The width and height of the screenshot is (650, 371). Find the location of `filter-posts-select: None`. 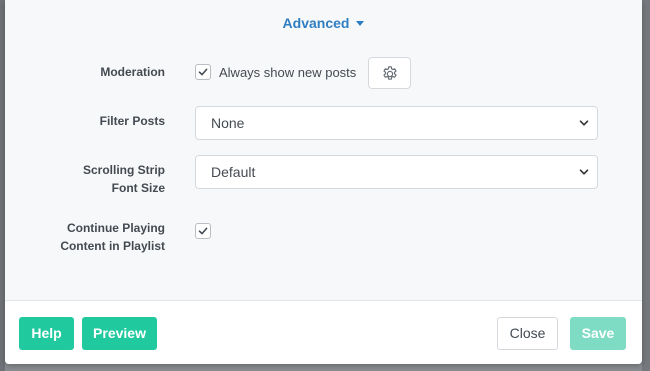

filter-posts-select: None is located at coordinates (396, 123).